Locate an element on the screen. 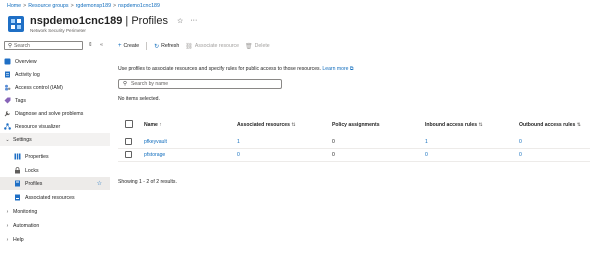 This screenshot has width=593, height=261. sidebar-item-label: Locks is located at coordinates (32, 170).